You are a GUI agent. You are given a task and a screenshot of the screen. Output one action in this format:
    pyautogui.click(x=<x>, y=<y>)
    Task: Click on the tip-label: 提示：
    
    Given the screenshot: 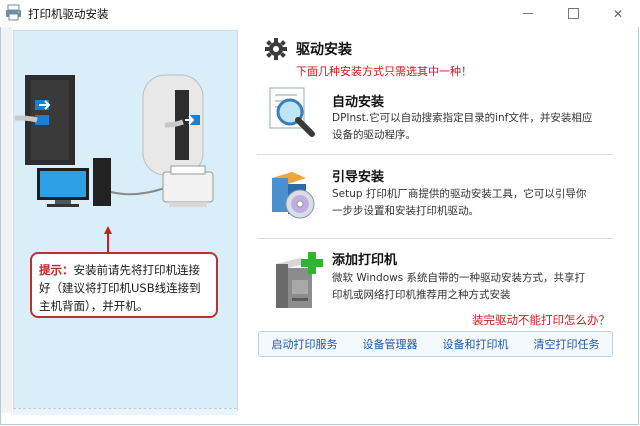 What is the action you would take?
    pyautogui.click(x=56, y=270)
    